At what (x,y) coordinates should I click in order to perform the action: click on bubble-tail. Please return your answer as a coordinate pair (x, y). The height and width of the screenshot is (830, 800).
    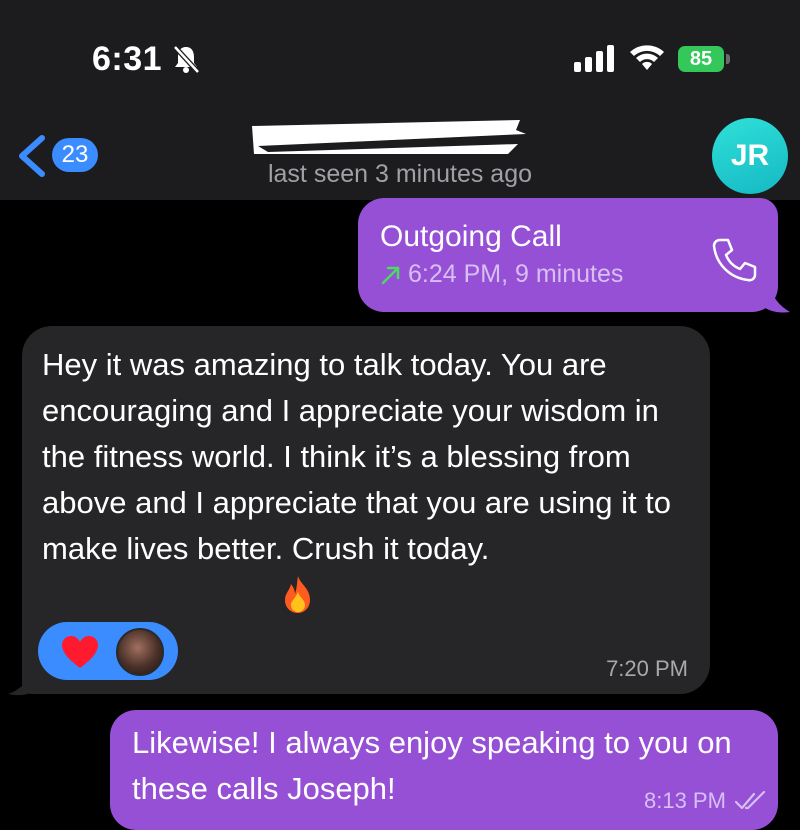
    Looking at the image, I should click on (775, 298).